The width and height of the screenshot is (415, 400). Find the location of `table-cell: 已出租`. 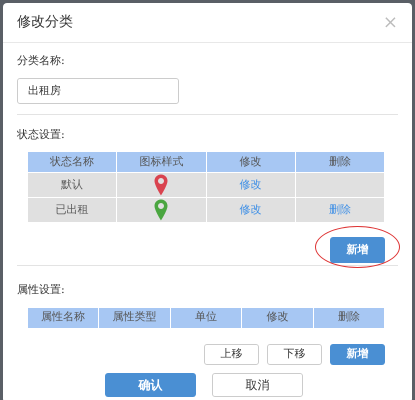

table-cell: 已出租 is located at coordinates (72, 210).